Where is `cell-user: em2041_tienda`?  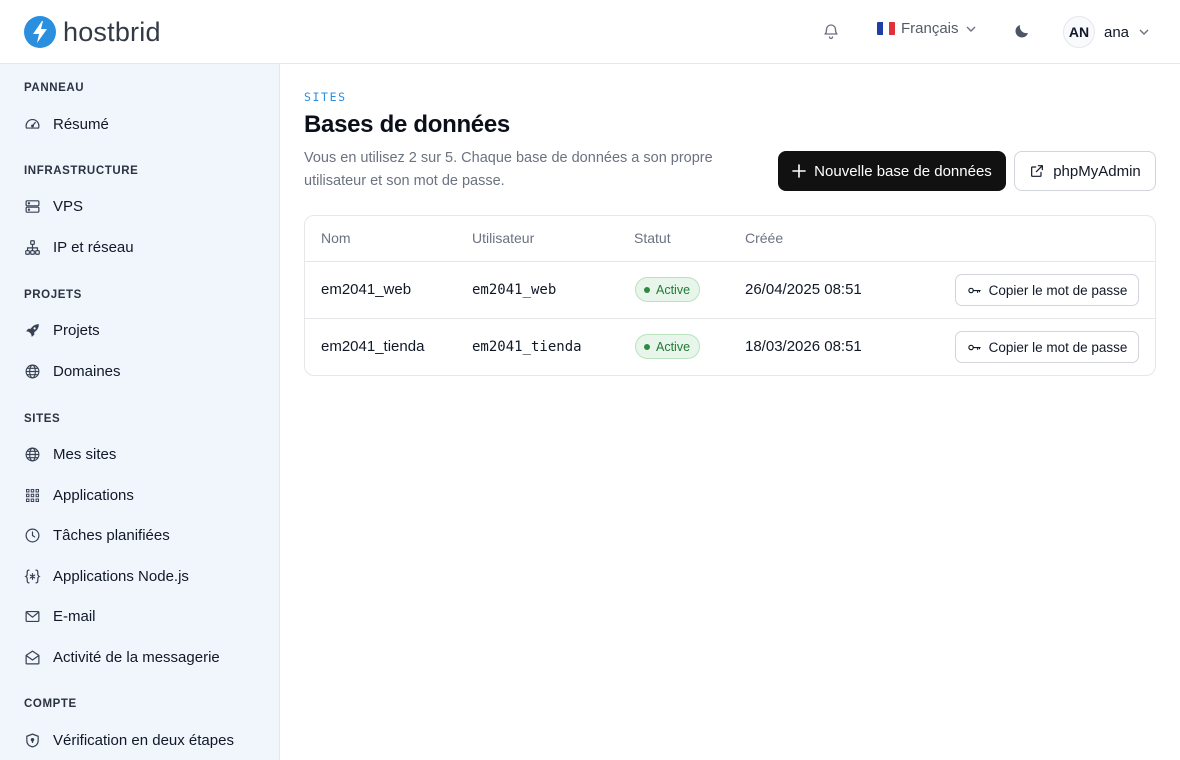 cell-user: em2041_tienda is located at coordinates (527, 347).